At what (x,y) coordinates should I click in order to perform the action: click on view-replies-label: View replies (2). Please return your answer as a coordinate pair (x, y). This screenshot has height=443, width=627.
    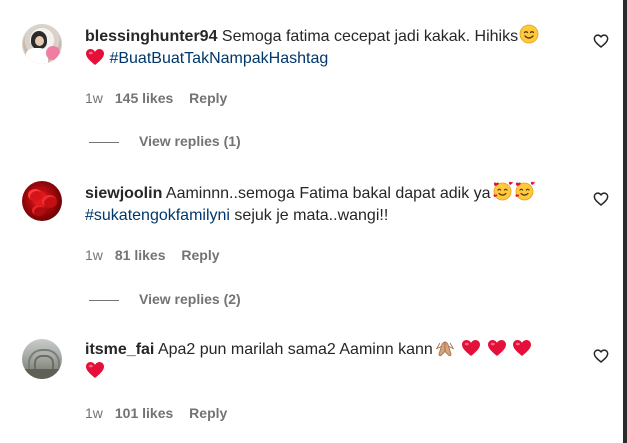
    Looking at the image, I should click on (190, 299).